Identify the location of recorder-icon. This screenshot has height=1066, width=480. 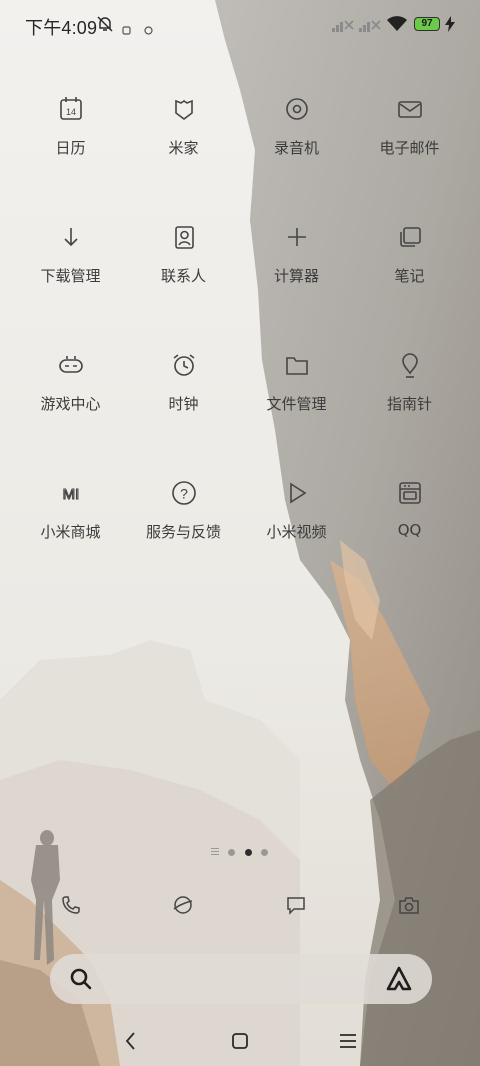
(297, 109).